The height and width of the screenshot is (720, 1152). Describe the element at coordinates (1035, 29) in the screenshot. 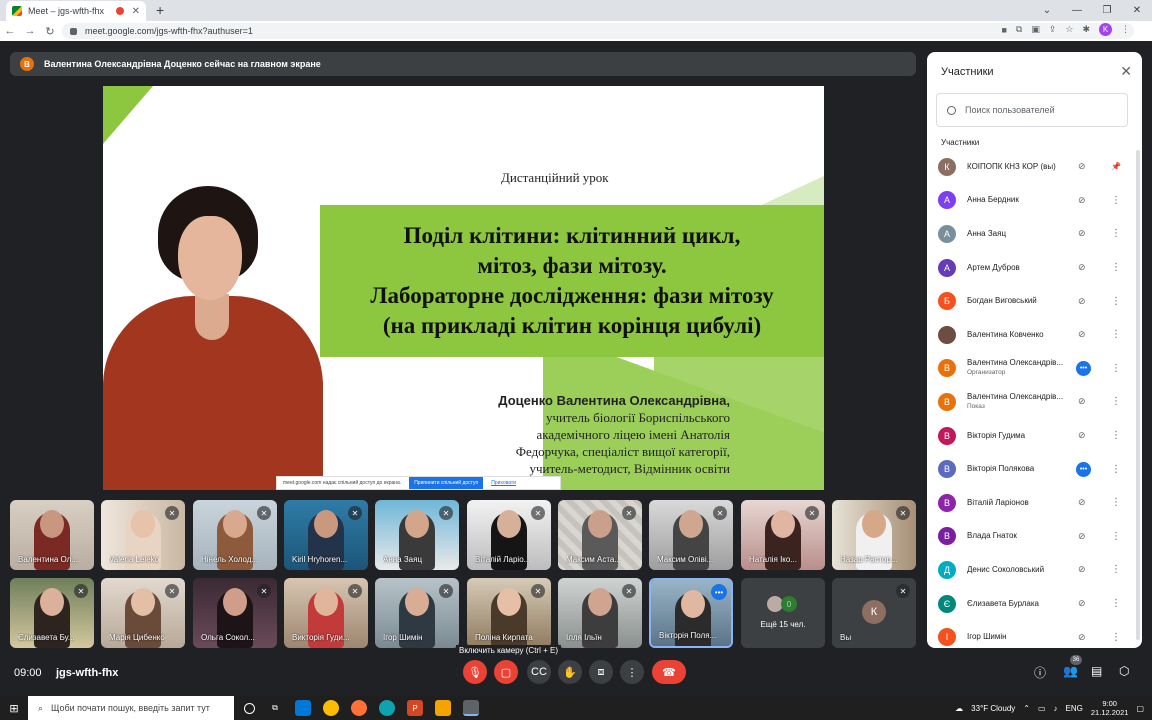

I see `cast-icon: ▣` at that location.